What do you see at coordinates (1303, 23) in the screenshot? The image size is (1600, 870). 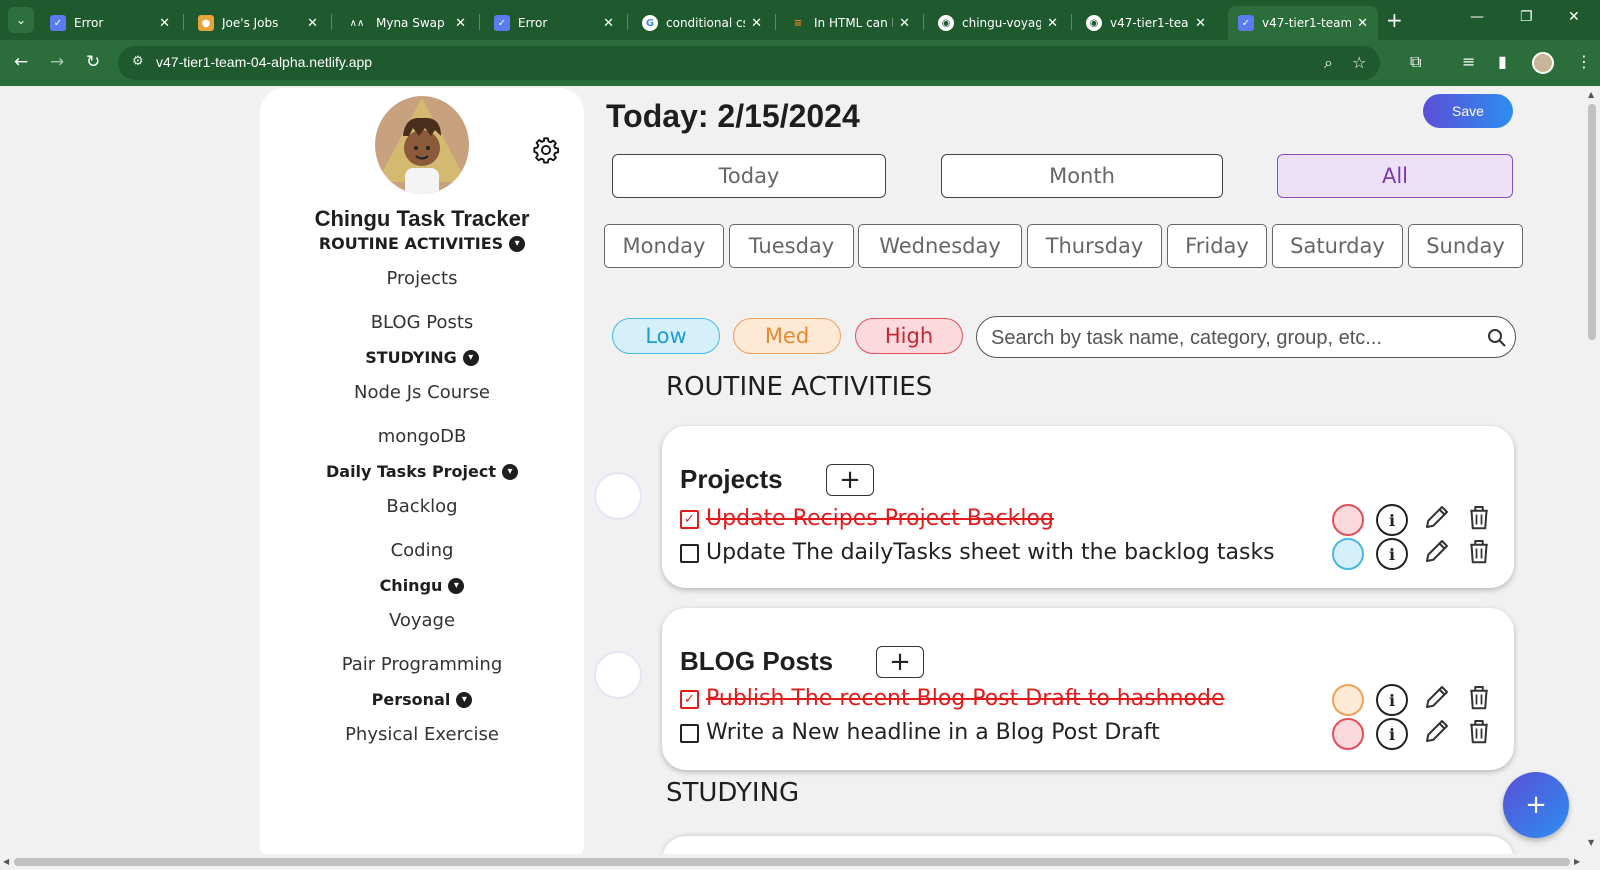 I see `browser-tab-active: ✓ v47-tier1-team ✕` at bounding box center [1303, 23].